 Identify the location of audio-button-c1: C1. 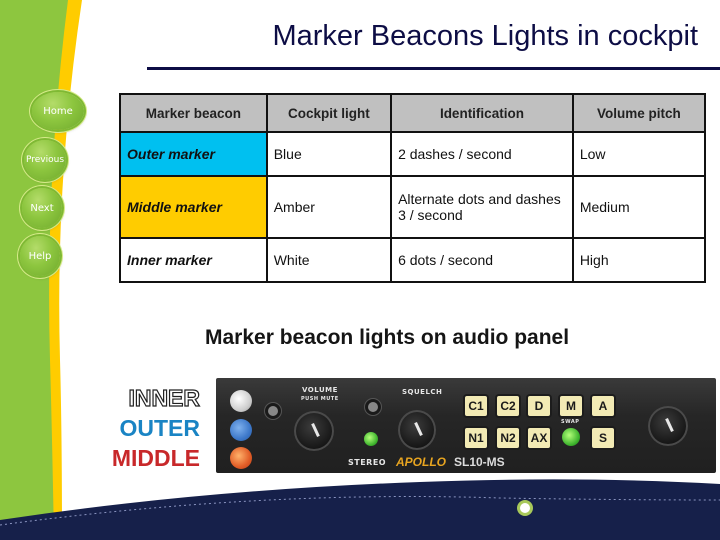
(476, 406).